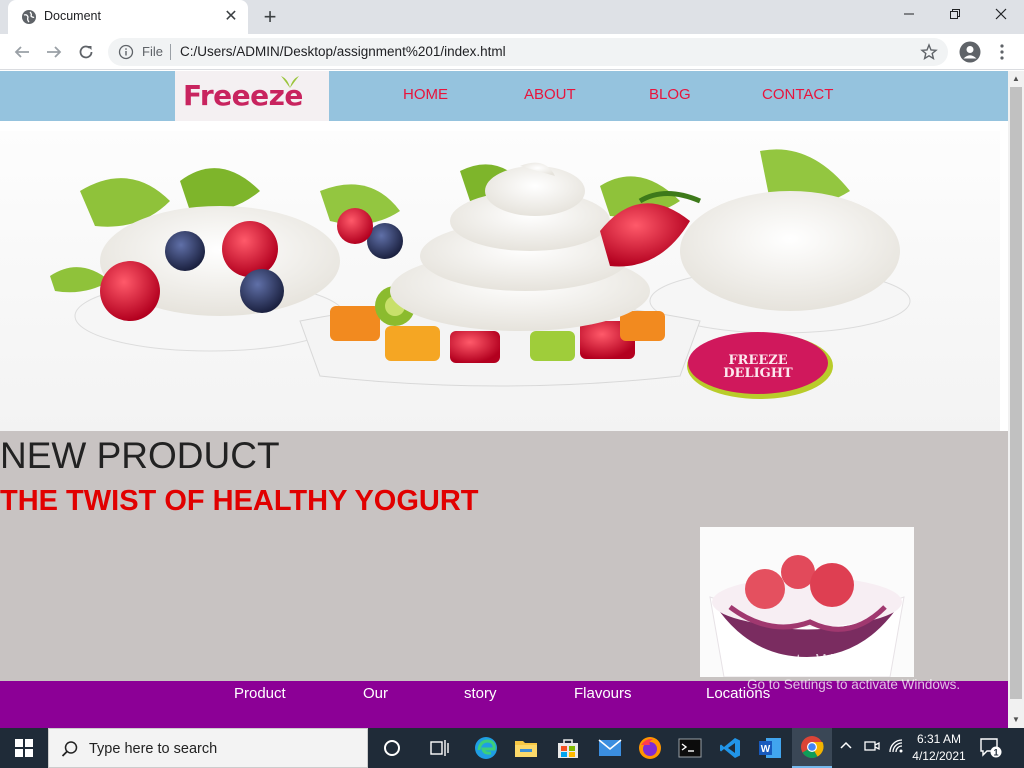 The width and height of the screenshot is (1024, 768). What do you see at coordinates (758, 373) in the screenshot?
I see `hero-badge-line-2: DELIGHT` at bounding box center [758, 373].